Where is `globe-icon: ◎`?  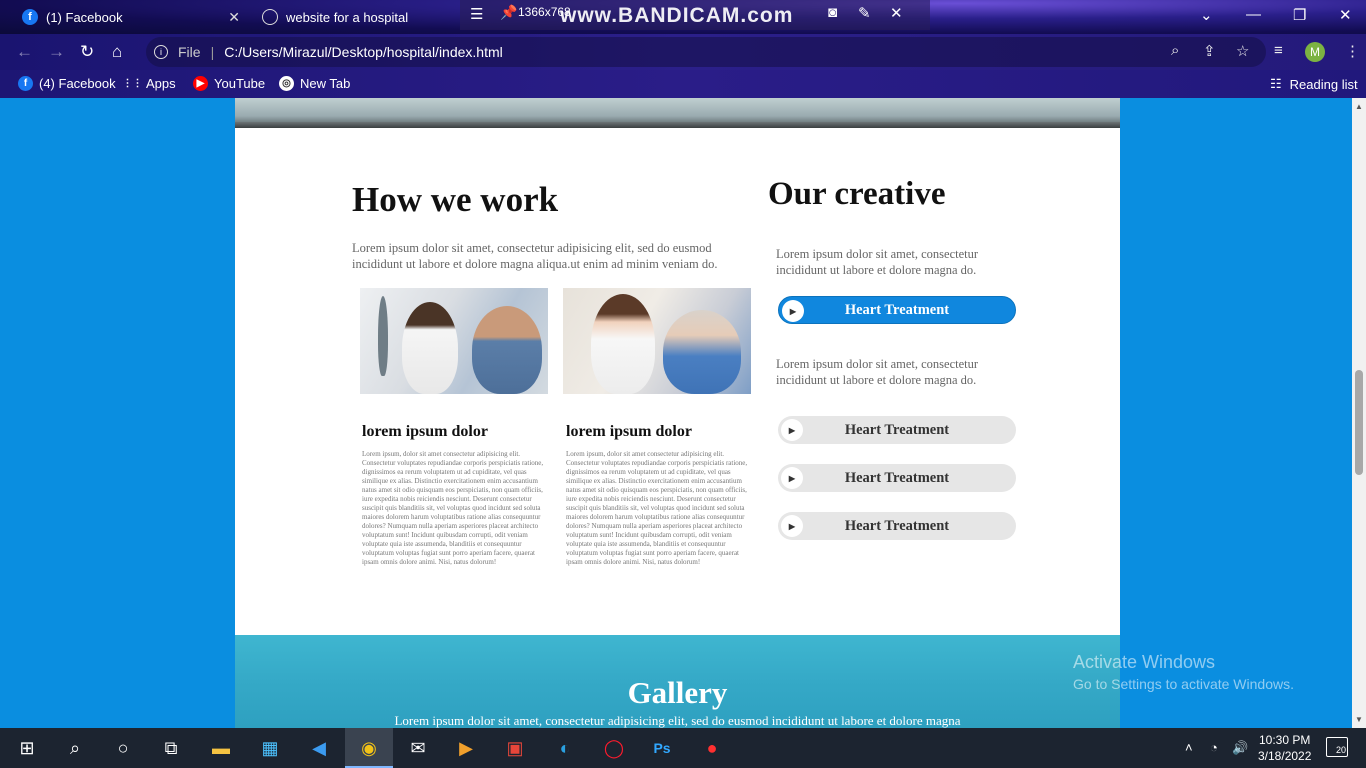
globe-icon: ◎ is located at coordinates (286, 83).